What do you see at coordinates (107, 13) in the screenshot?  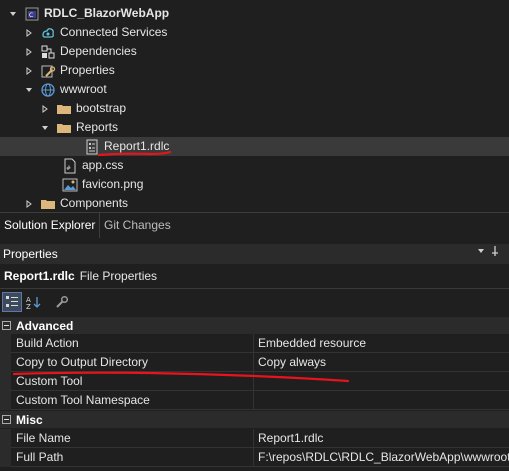 I see `project-name: RDLC_BlazorWebApp` at bounding box center [107, 13].